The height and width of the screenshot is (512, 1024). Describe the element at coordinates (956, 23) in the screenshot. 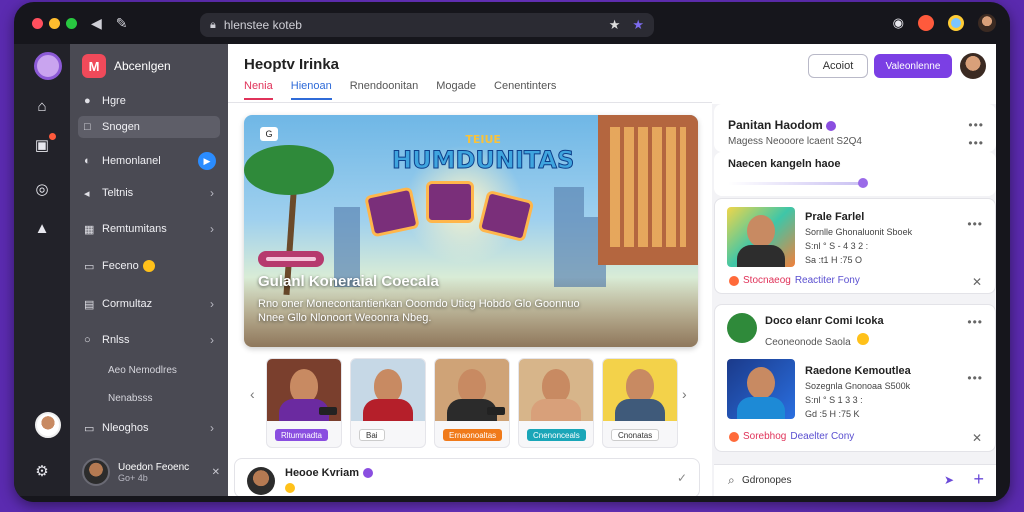

I see `theme-icon` at that location.